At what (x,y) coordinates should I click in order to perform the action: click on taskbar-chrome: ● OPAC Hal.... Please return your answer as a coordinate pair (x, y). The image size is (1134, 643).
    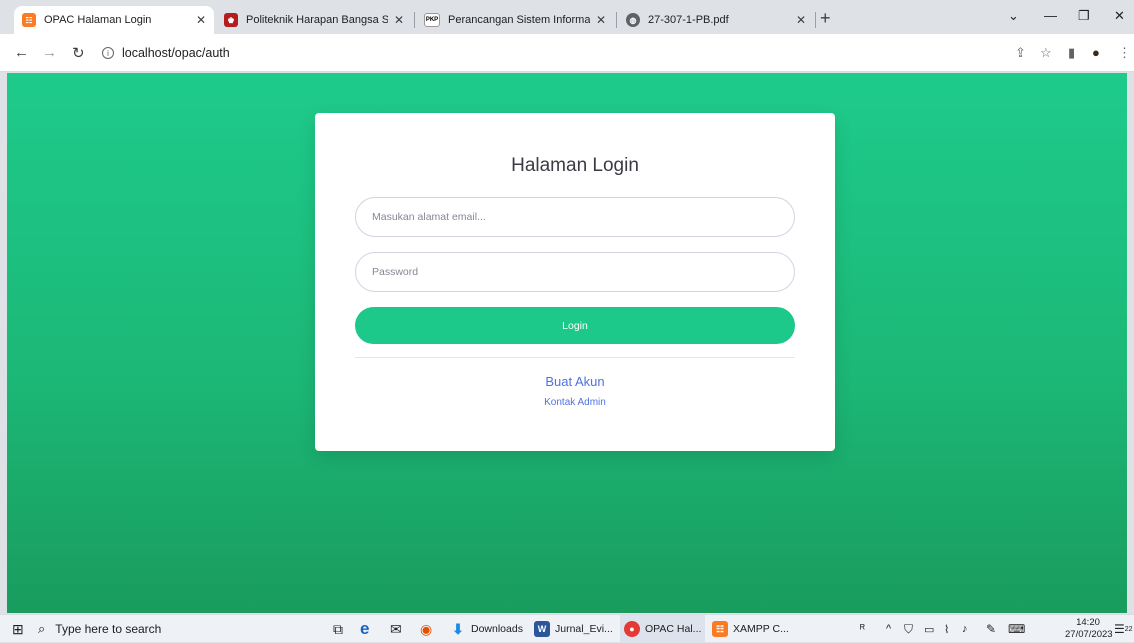
    Looking at the image, I should click on (663, 629).